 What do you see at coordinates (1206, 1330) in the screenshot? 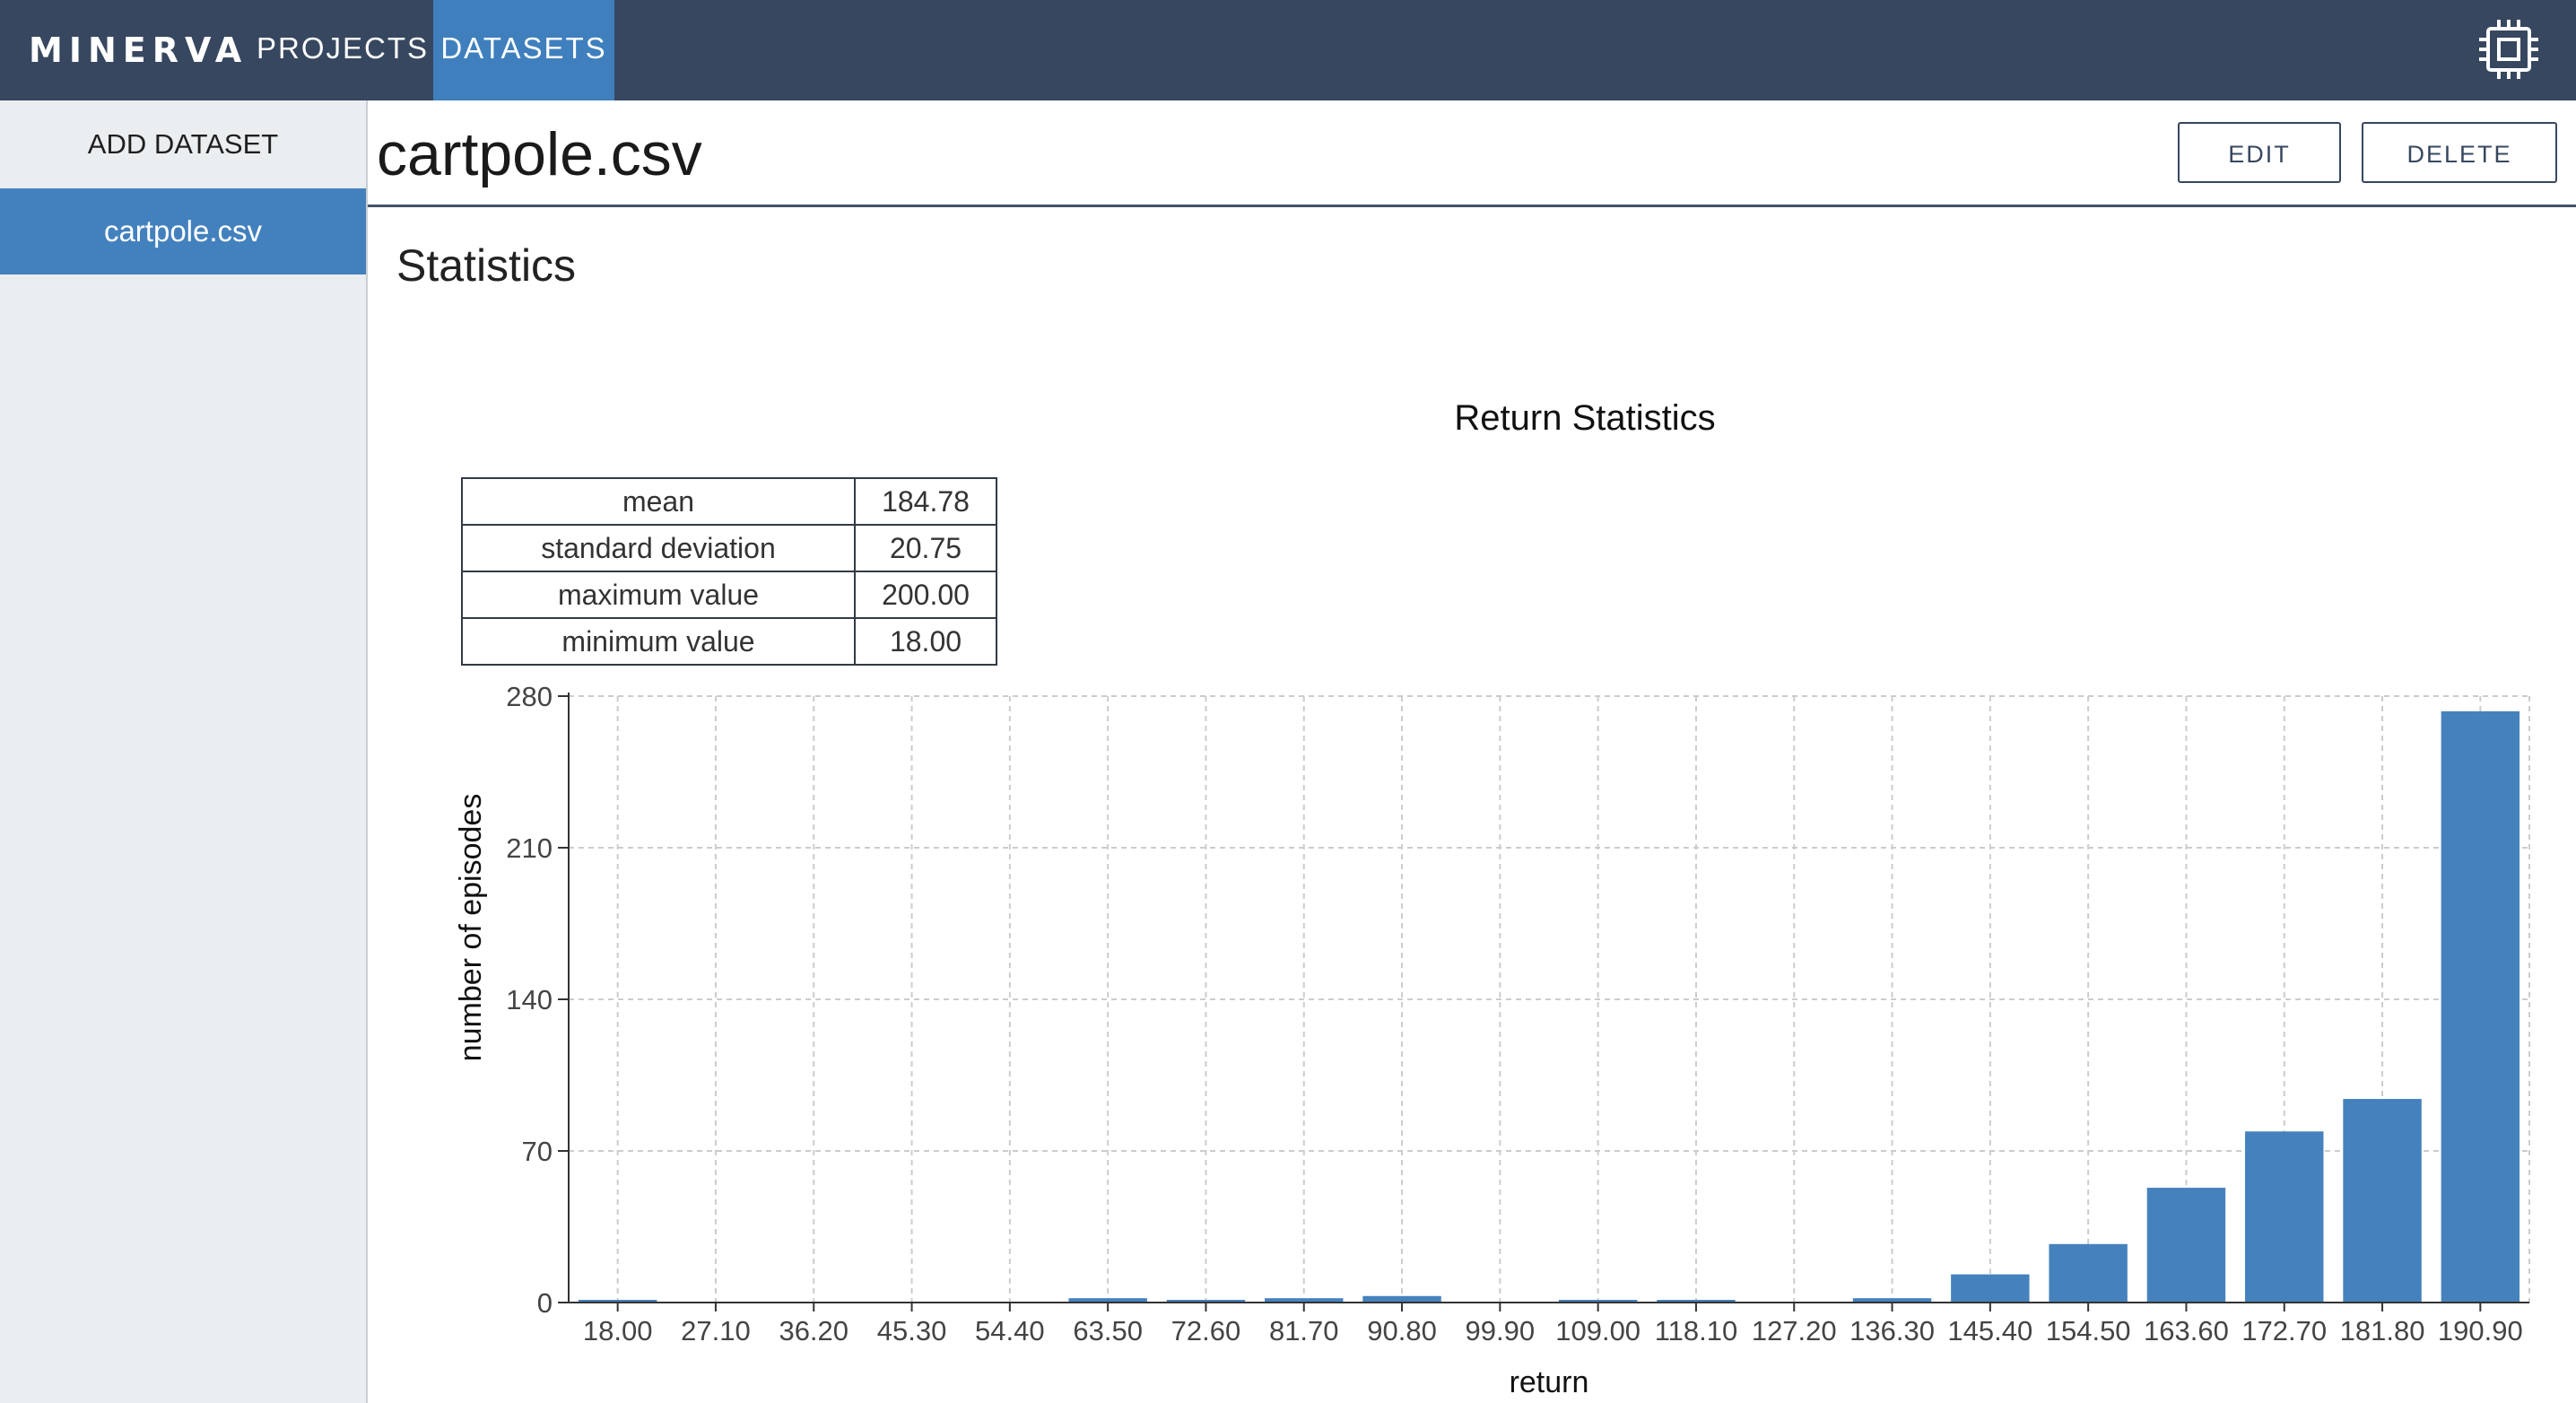
I see `x-tick-label: 72.60` at bounding box center [1206, 1330].